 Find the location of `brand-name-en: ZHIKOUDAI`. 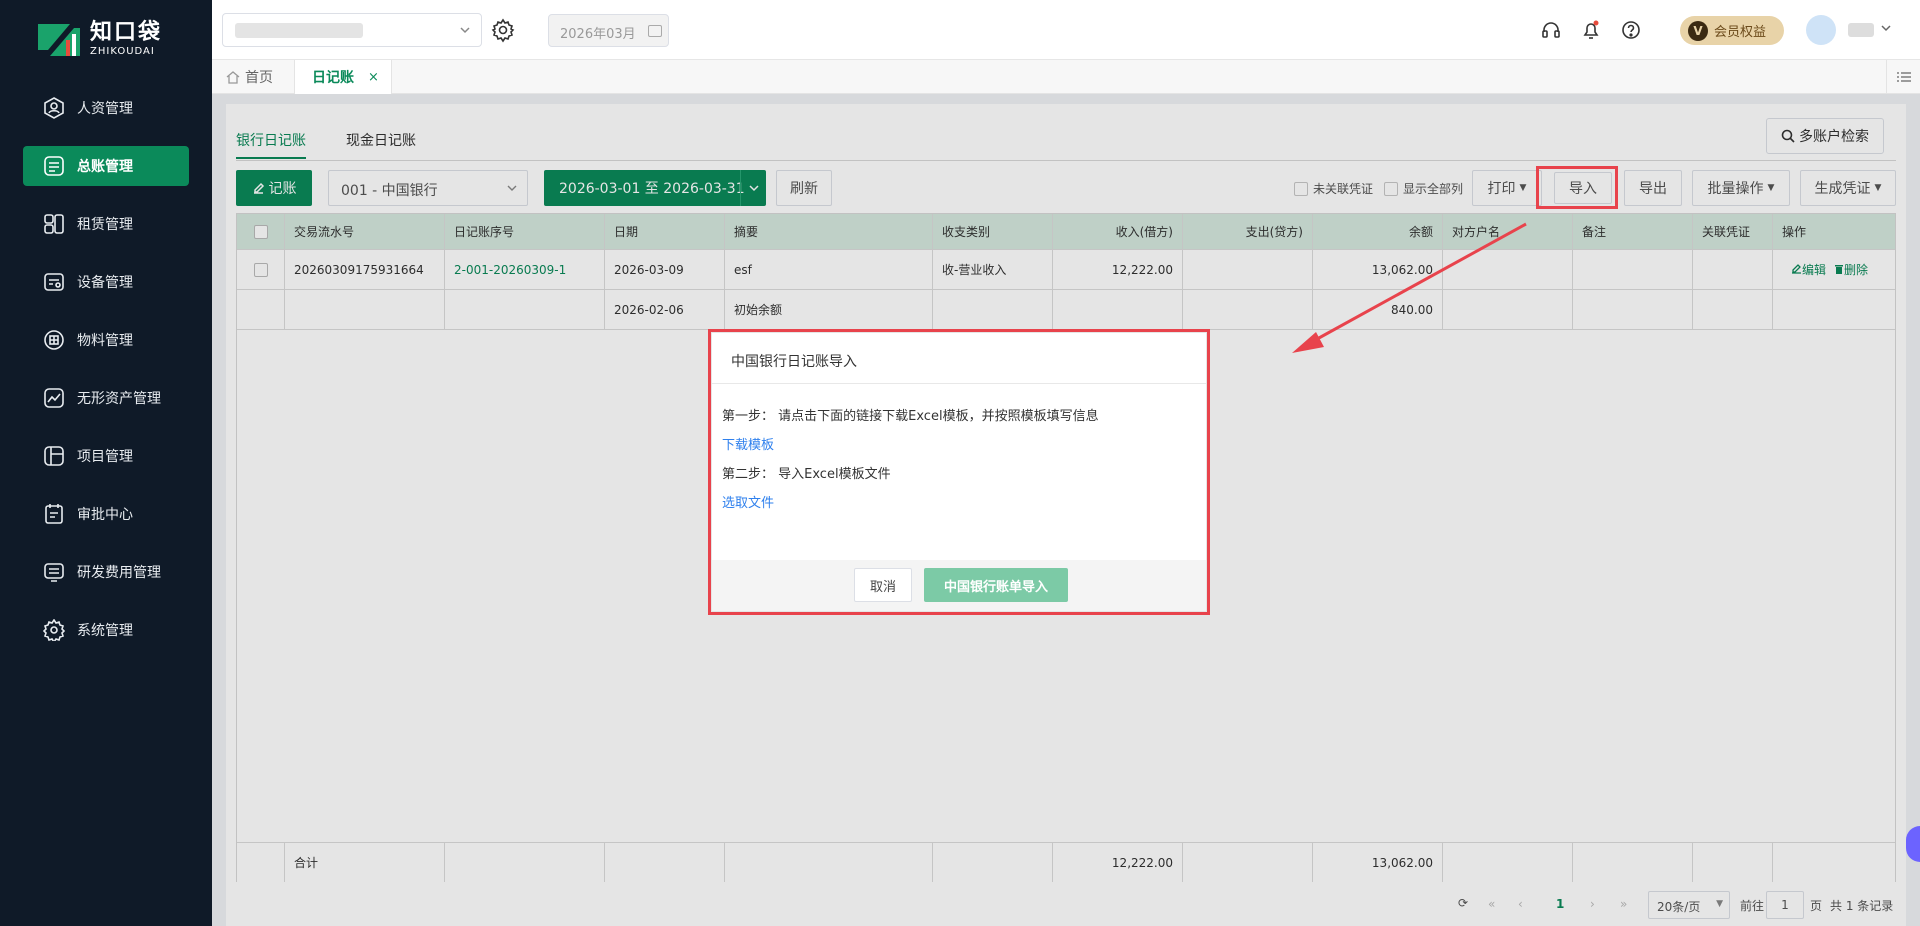

brand-name-en: ZHIKOUDAI is located at coordinates (122, 51).